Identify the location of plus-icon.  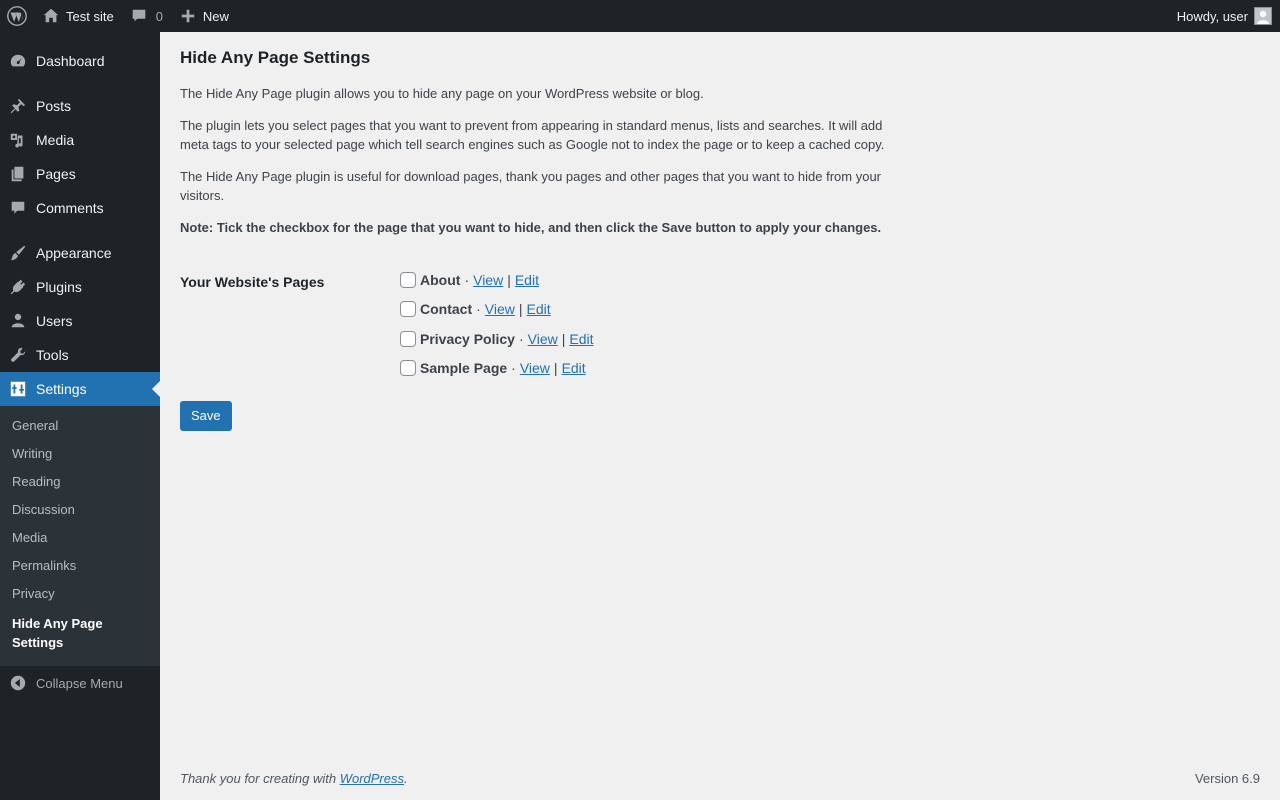
(188, 16).